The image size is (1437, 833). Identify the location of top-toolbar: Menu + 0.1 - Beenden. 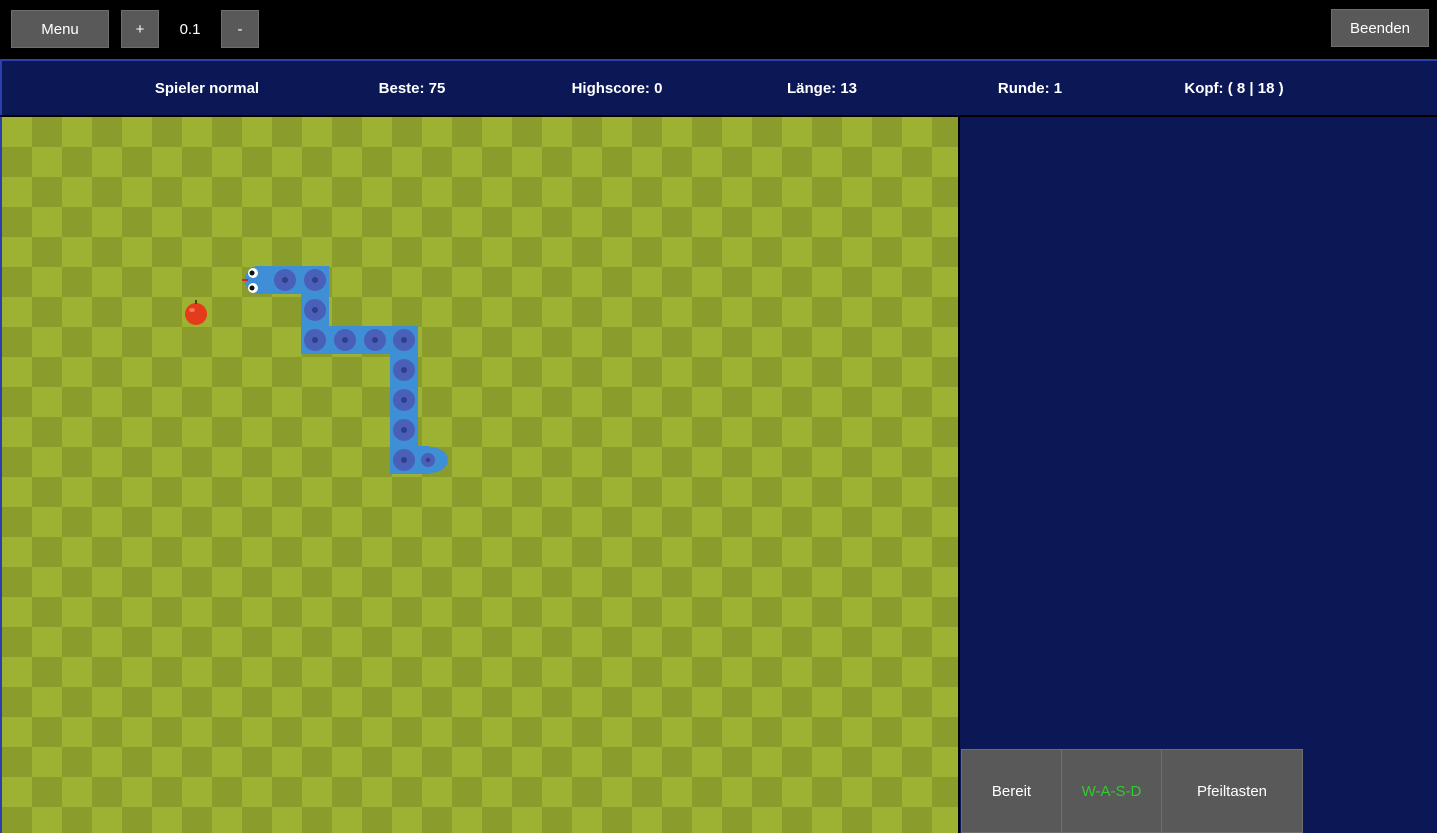
(718, 29).